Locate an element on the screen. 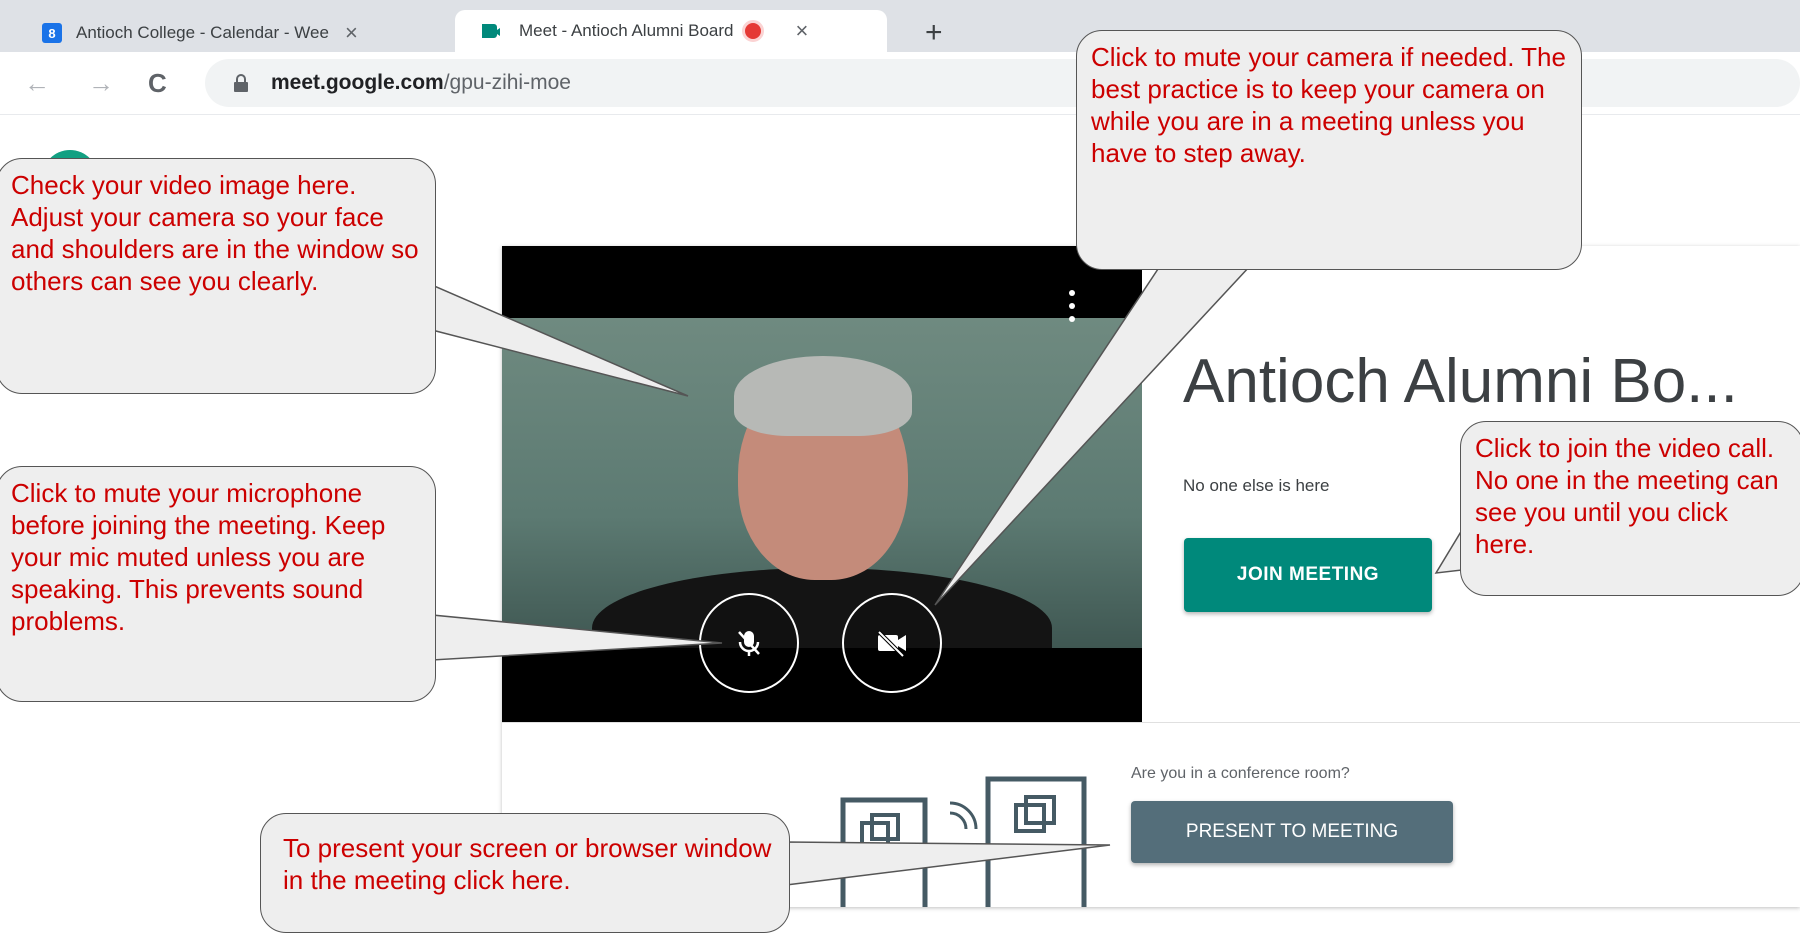 The image size is (1800, 933). new-tab-button: + is located at coordinates (934, 33).